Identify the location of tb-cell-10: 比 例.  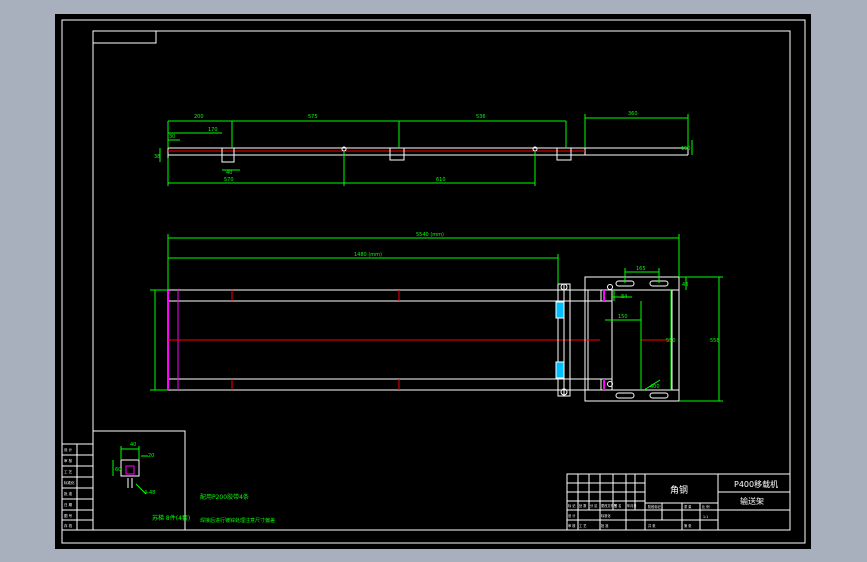
(705, 506).